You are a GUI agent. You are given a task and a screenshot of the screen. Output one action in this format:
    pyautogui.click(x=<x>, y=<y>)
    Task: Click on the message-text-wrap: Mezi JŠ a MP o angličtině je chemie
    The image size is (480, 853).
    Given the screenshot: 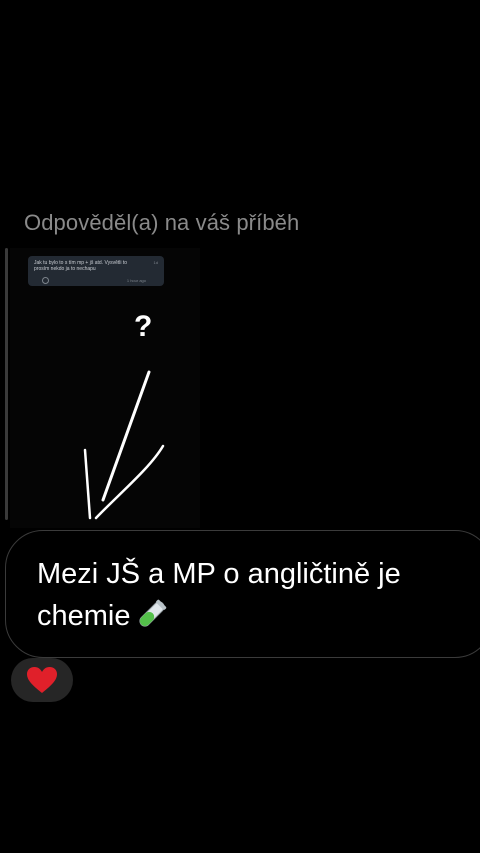 What is the action you would take?
    pyautogui.click(x=257, y=595)
    